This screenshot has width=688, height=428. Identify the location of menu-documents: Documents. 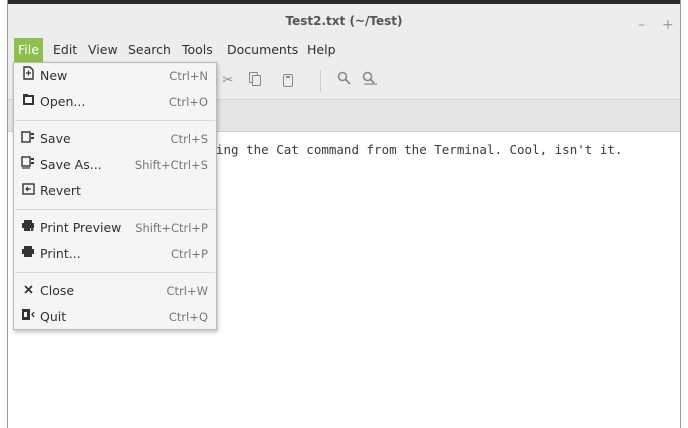
(262, 50).